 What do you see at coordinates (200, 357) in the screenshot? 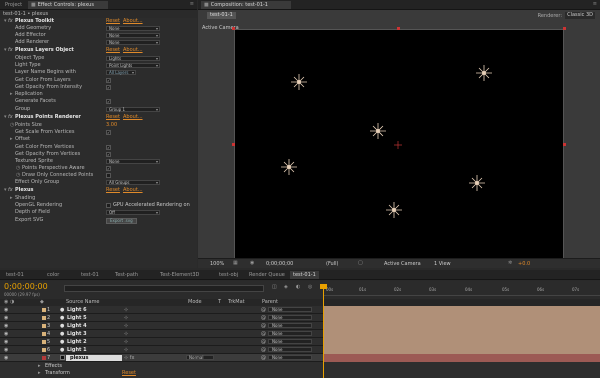
I see `blend-mode-dropdown: Normal` at bounding box center [200, 357].